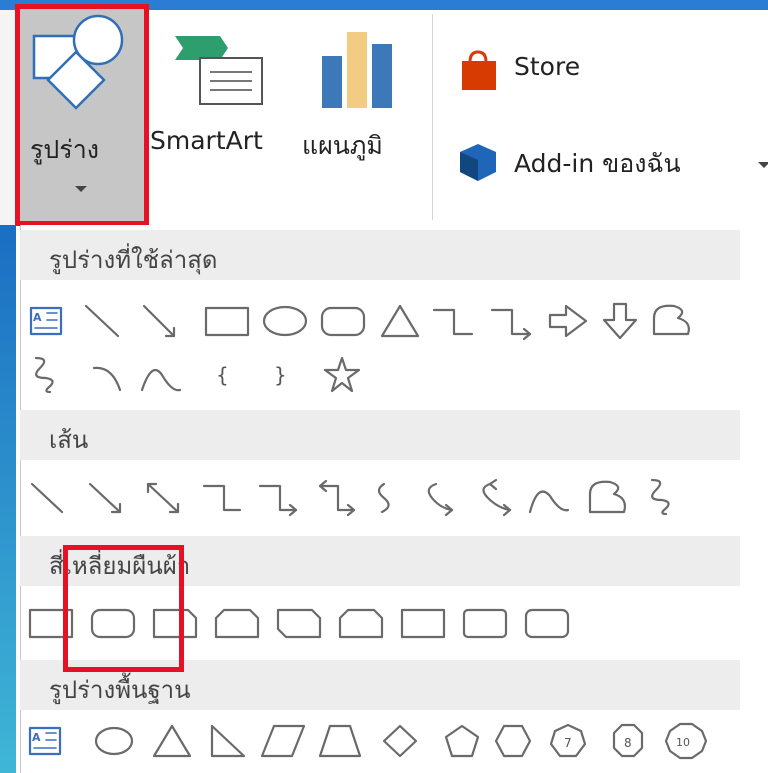 The height and width of the screenshot is (773, 768). What do you see at coordinates (597, 163) in the screenshot?
I see `addins-label: Add-in ของฉัน` at bounding box center [597, 163].